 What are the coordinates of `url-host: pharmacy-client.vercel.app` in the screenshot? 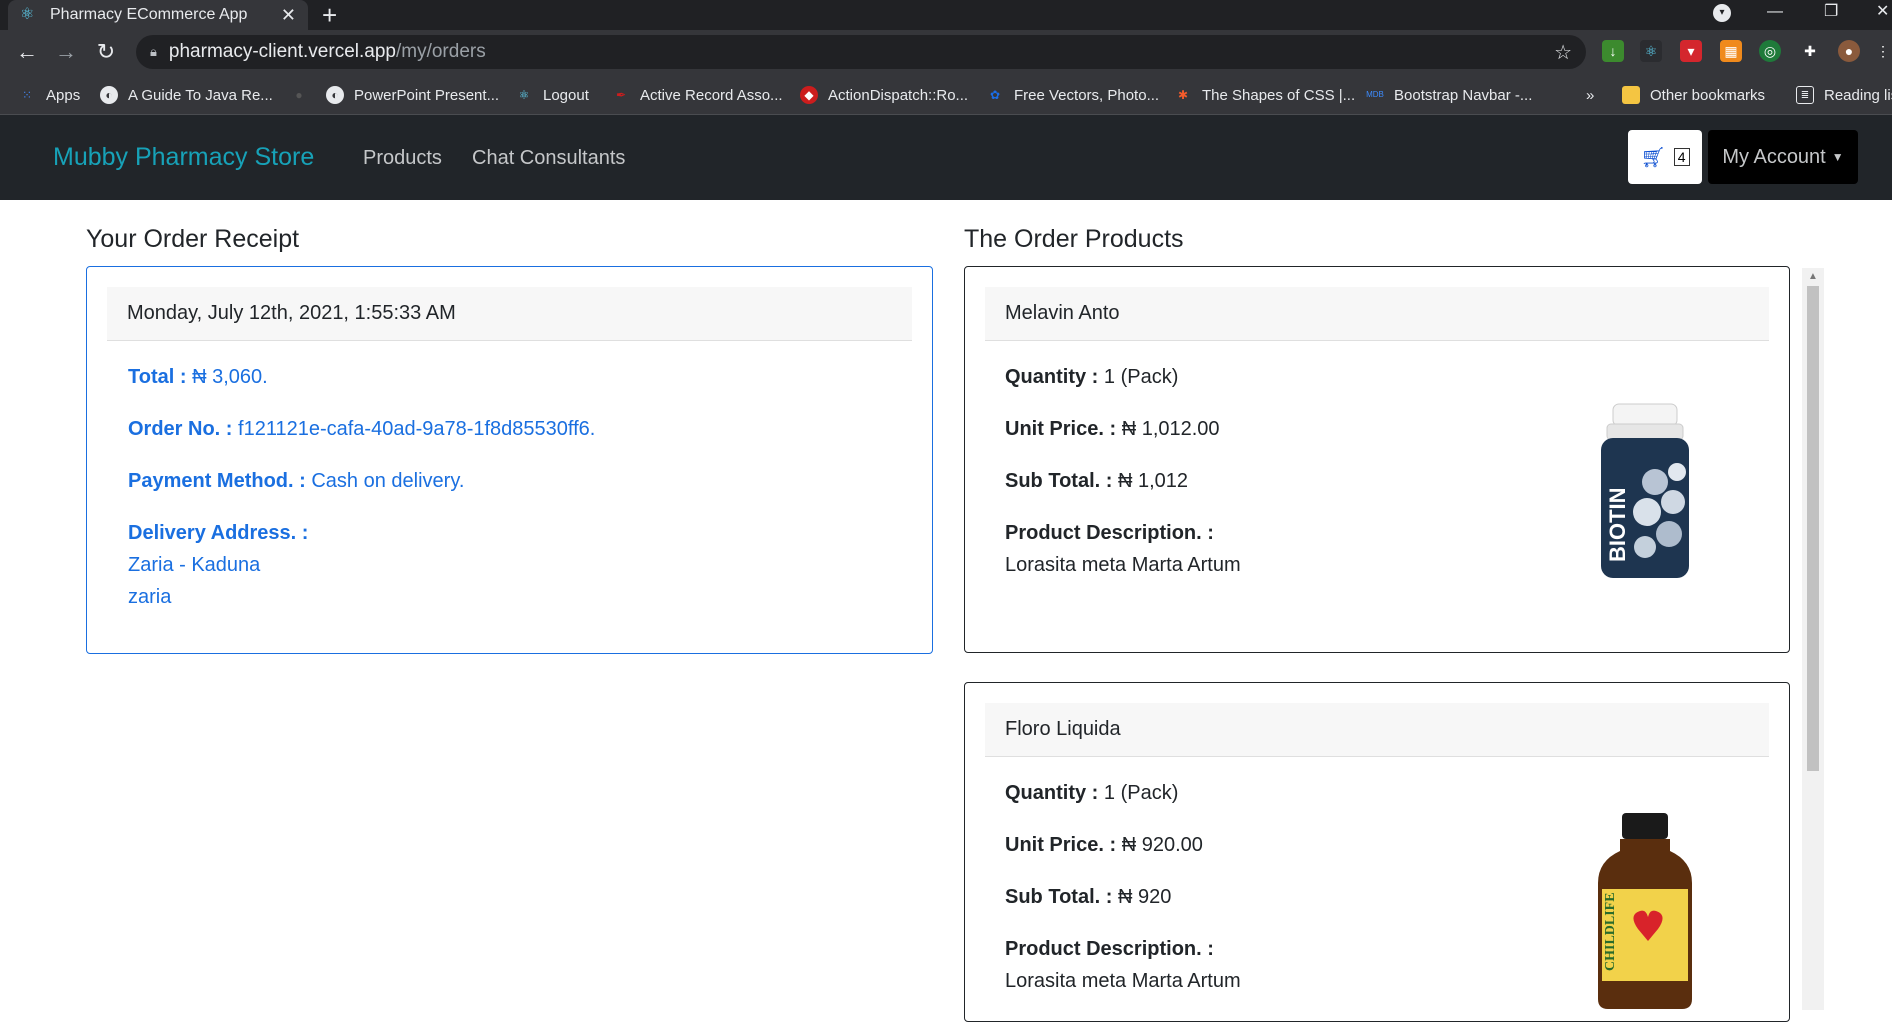 It's located at (282, 51).